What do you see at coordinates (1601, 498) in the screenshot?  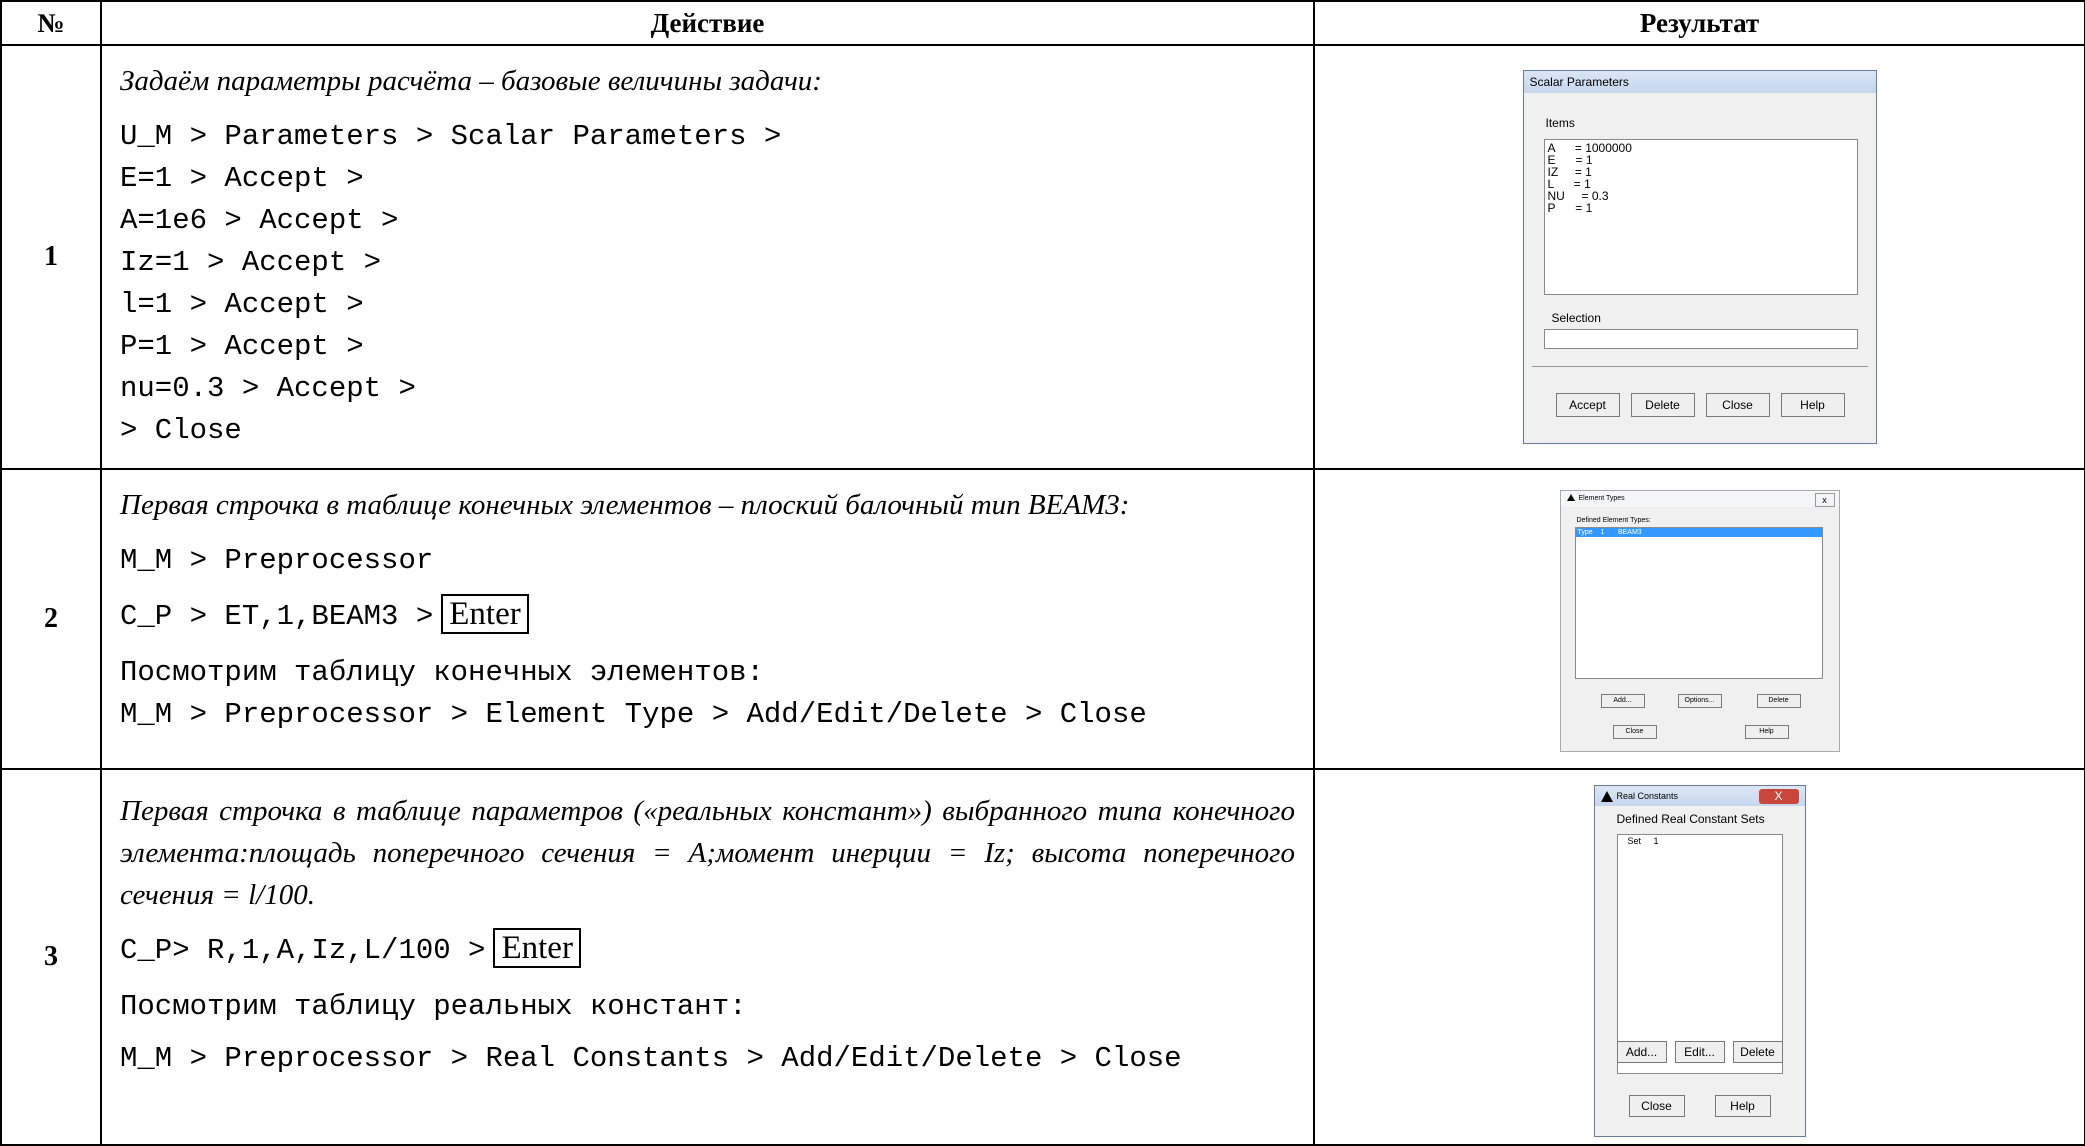 I see `dialog-title: Element Types` at bounding box center [1601, 498].